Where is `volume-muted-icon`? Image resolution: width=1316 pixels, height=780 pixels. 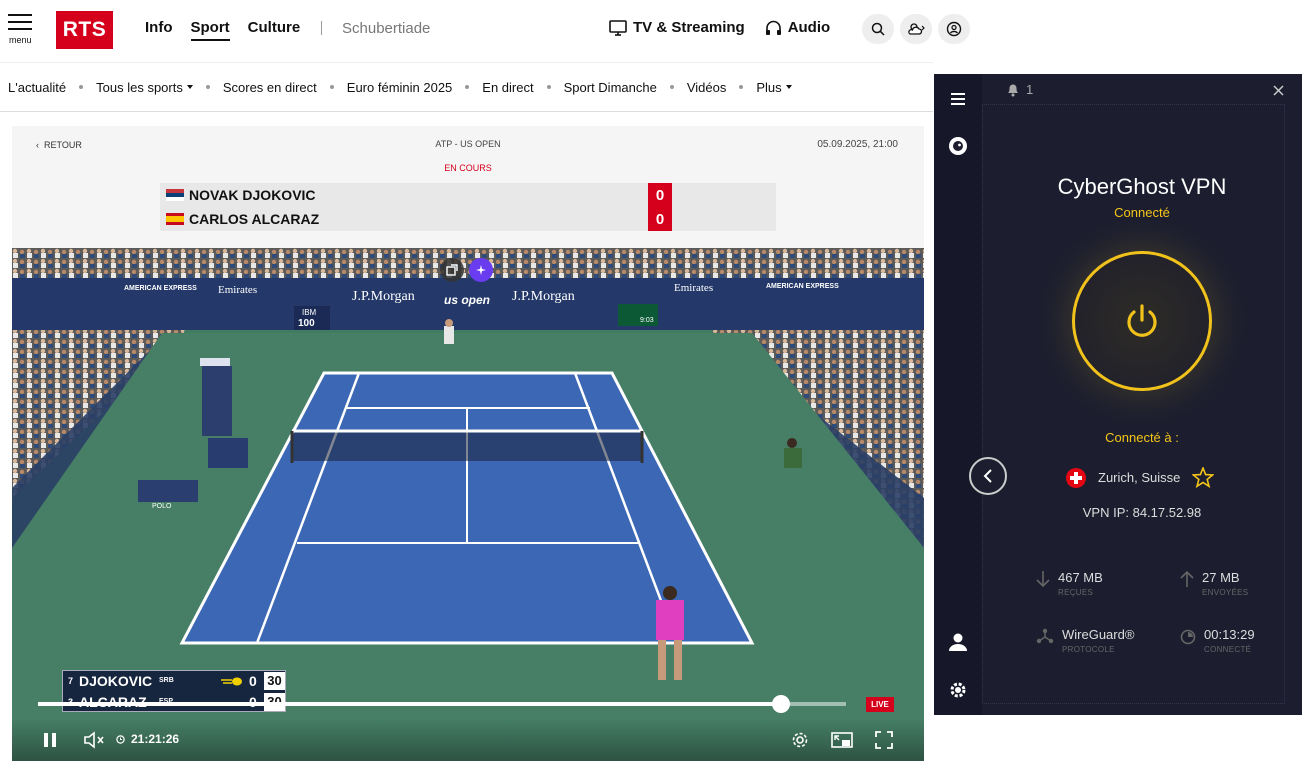 volume-muted-icon is located at coordinates (94, 740).